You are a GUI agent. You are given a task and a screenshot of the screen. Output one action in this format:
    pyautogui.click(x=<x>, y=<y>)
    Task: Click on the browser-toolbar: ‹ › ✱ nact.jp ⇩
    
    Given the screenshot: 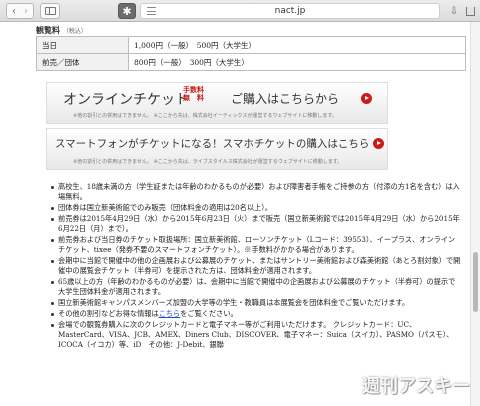 What is the action you would take?
    pyautogui.click(x=240, y=11)
    